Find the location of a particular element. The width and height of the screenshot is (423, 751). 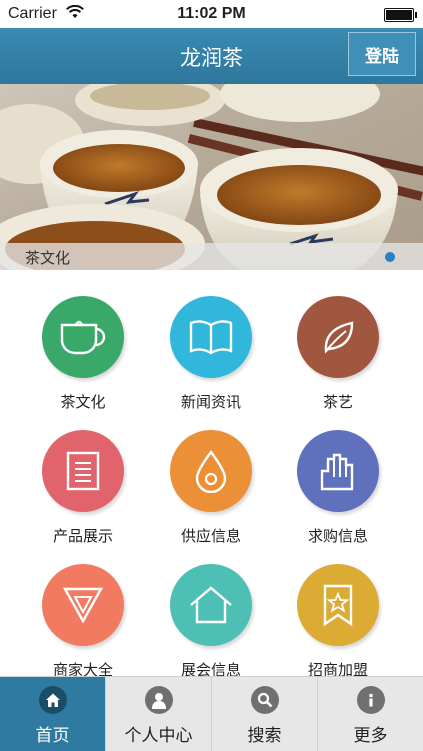

tab-label: 首页 is located at coordinates (52, 736).